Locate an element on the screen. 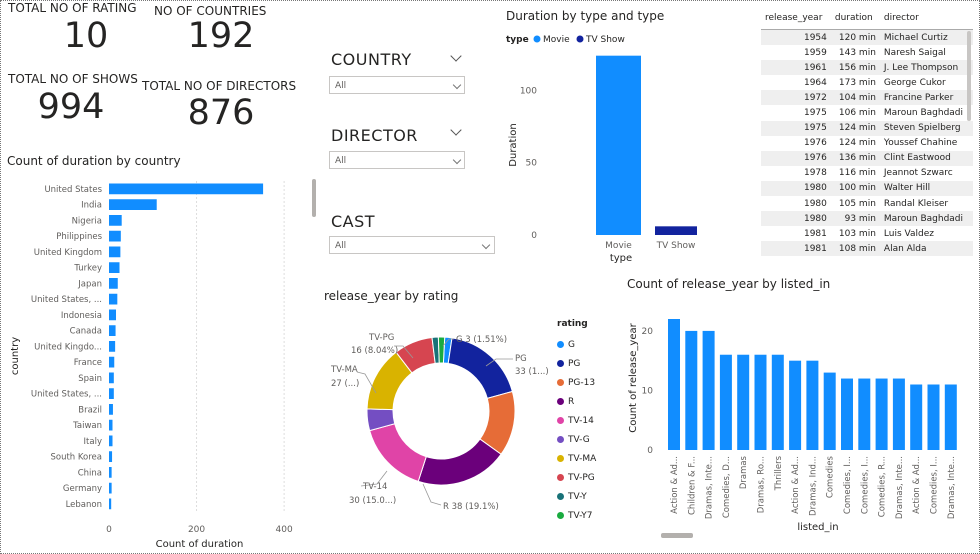 This screenshot has height=554, width=980. table-row: 1975 106 min Maroun Baghdadi is located at coordinates (867, 112).